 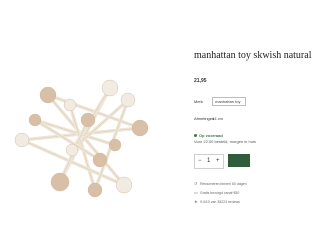 What do you see at coordinates (229, 101) in the screenshot?
I see `brand-value: manhattan toy` at bounding box center [229, 101].